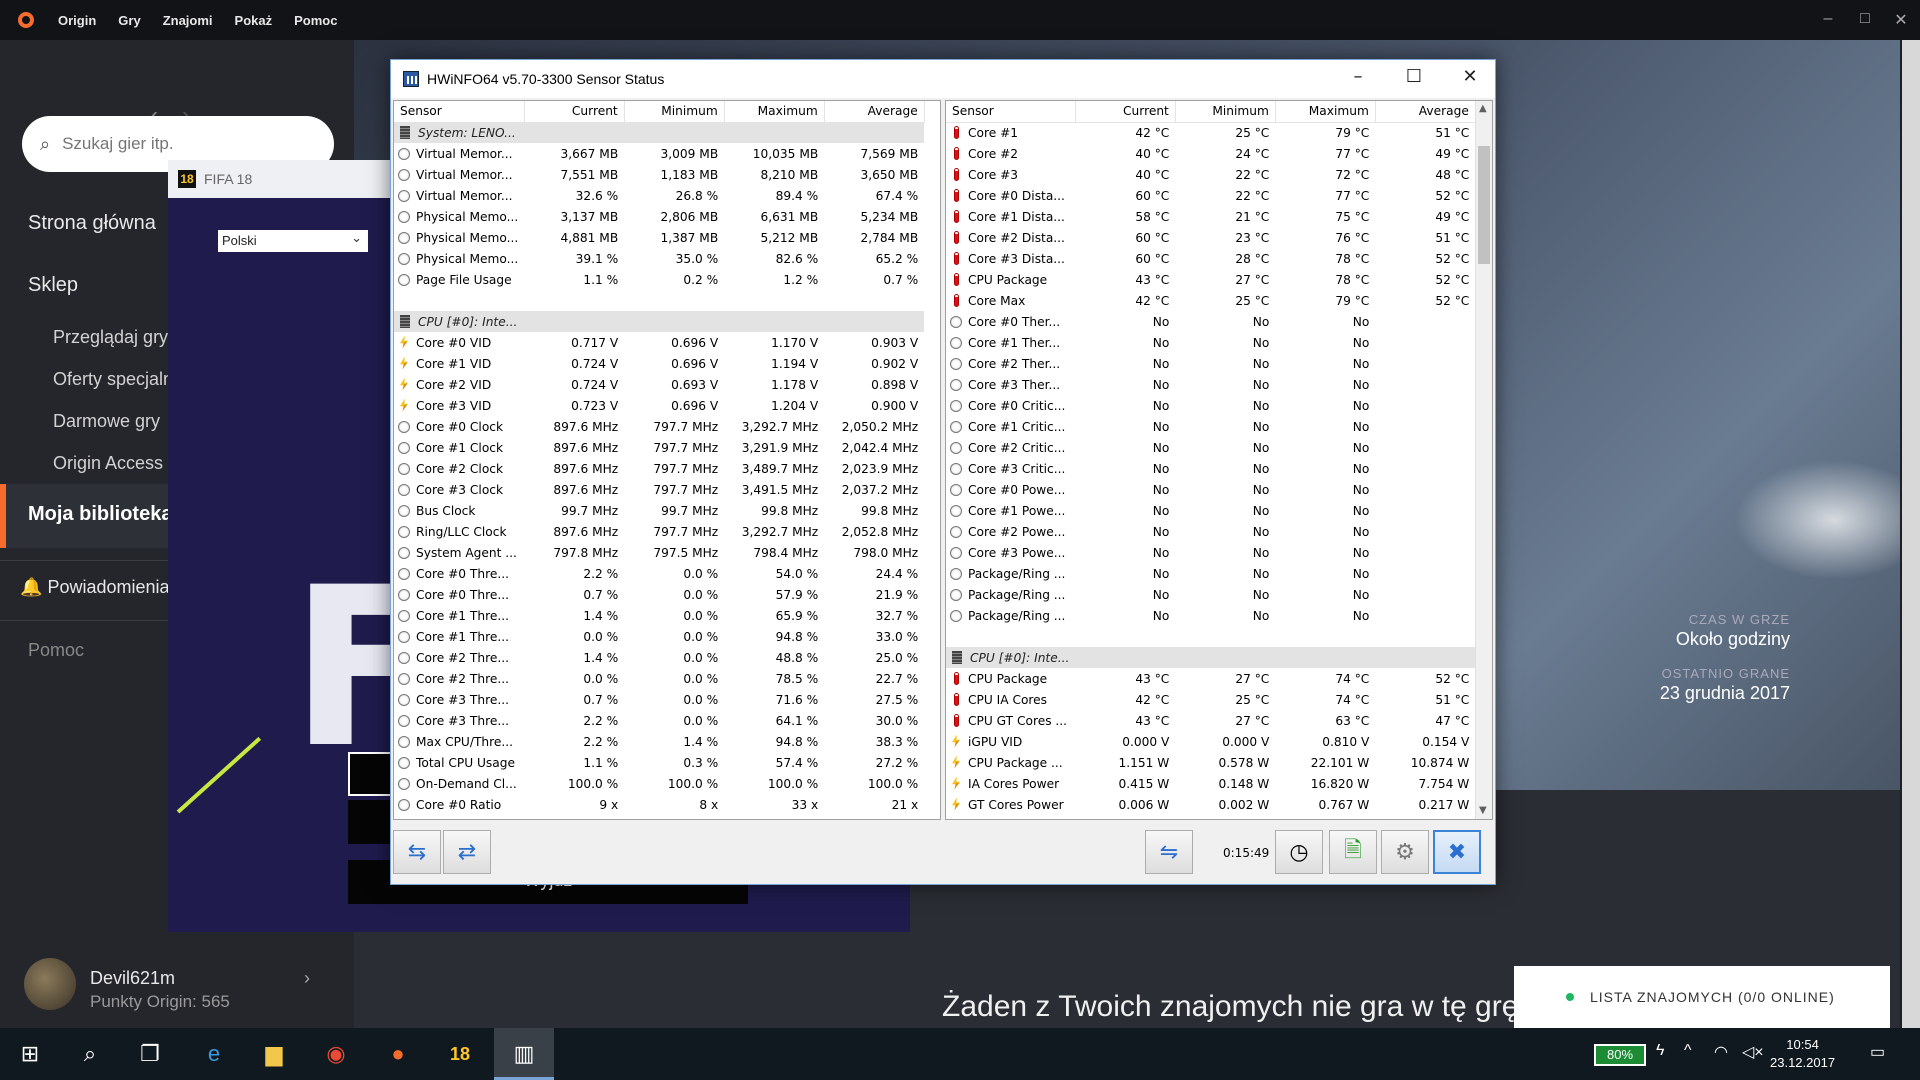 This screenshot has width=1920, height=1080. What do you see at coordinates (1299, 852) in the screenshot?
I see `reset-clock-icon: ◷` at bounding box center [1299, 852].